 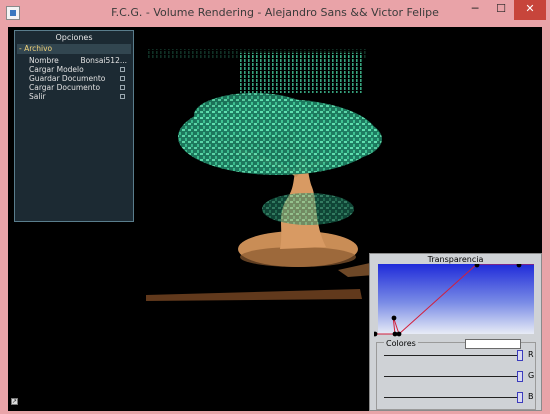 What do you see at coordinates (501, 10) in the screenshot?
I see `maximize-button: ☐` at bounding box center [501, 10].